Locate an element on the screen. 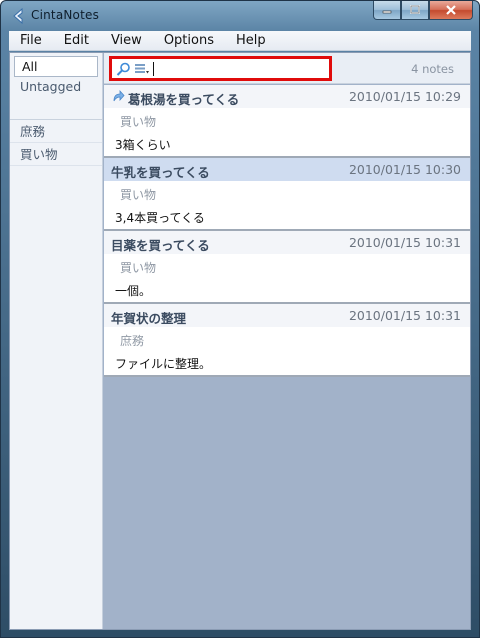 Image resolution: width=480 pixels, height=638 pixels. sidebar-item-kaimono: 買い物 is located at coordinates (56, 154).